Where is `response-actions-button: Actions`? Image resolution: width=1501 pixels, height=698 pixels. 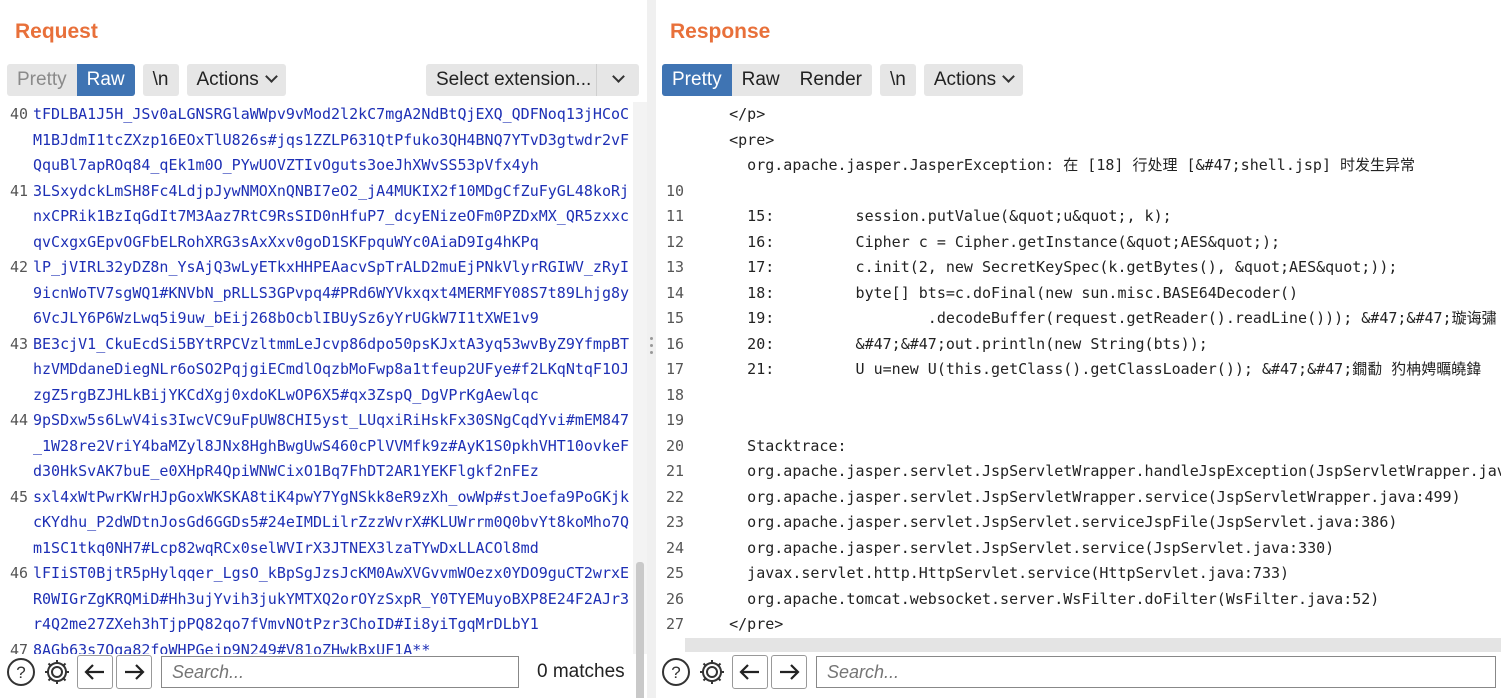
response-actions-button: Actions is located at coordinates (973, 80).